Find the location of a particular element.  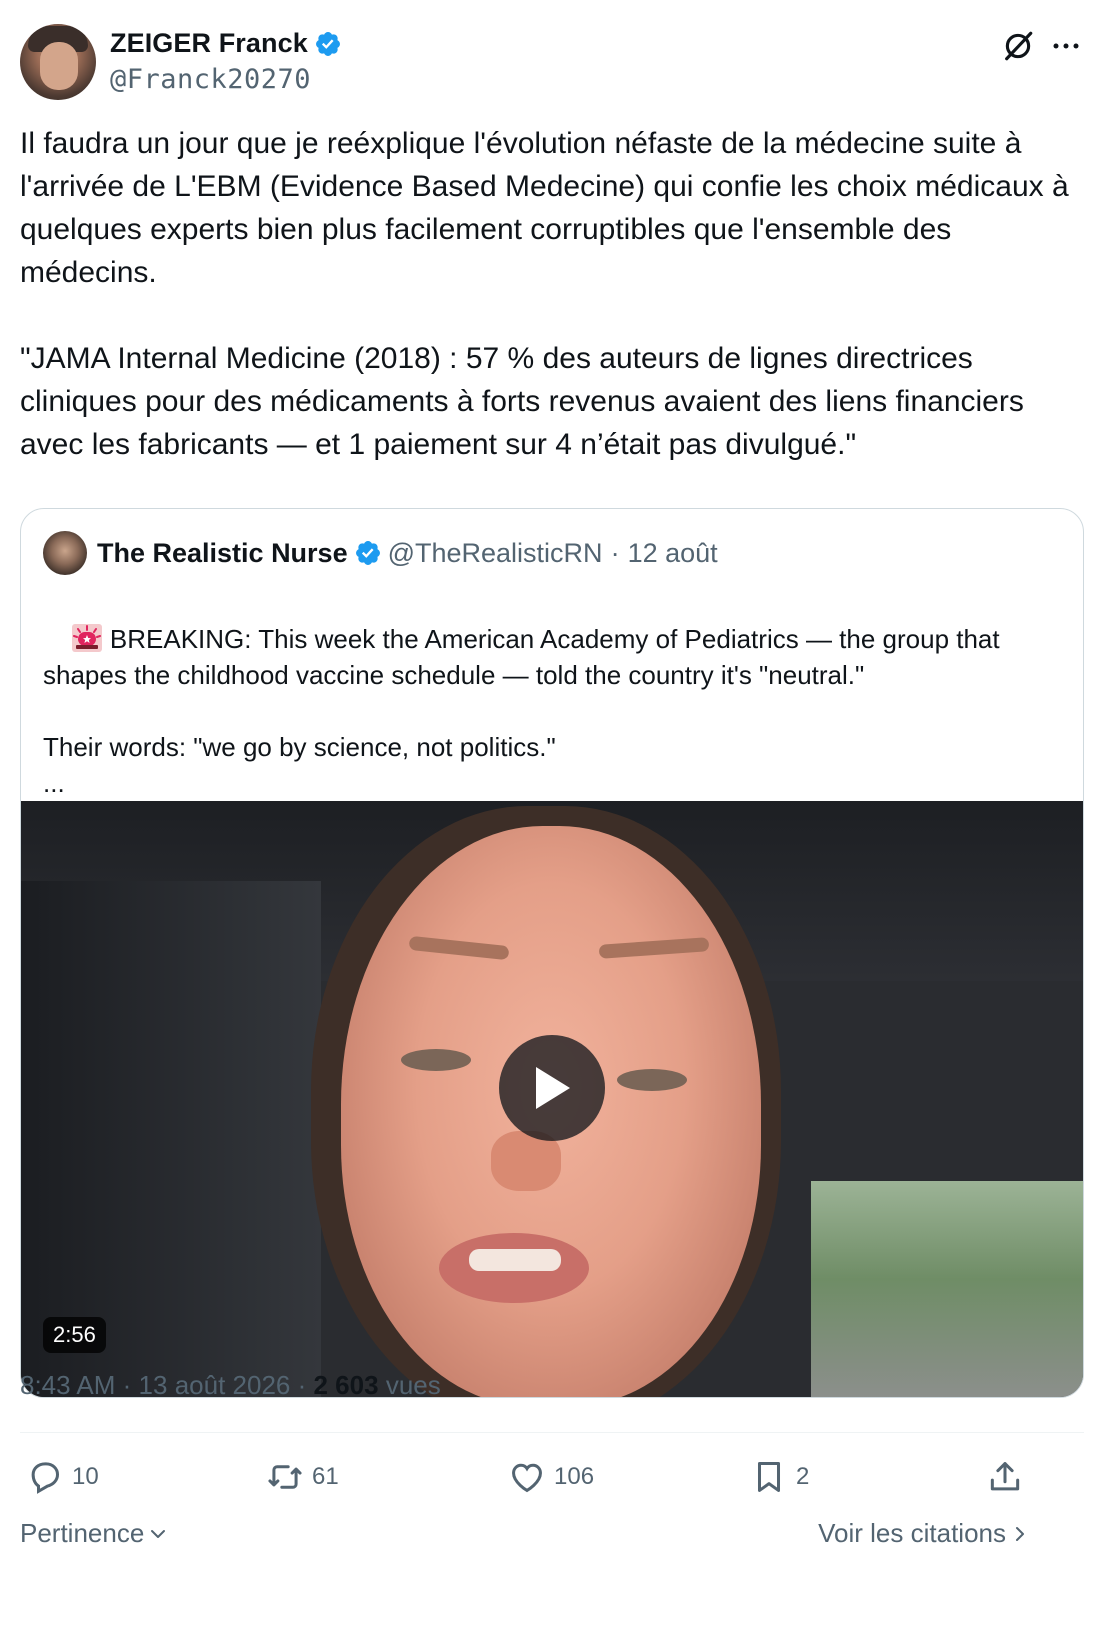

share-button is located at coordinates (1009, 1477).